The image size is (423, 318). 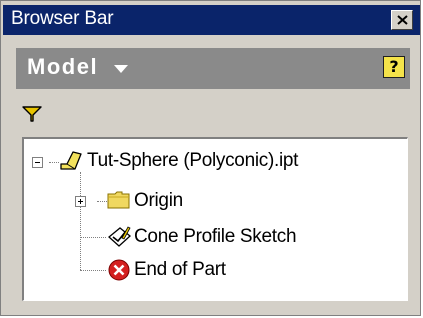 I want to click on tree-node-label: Cone Profile Sketch, so click(x=215, y=236).